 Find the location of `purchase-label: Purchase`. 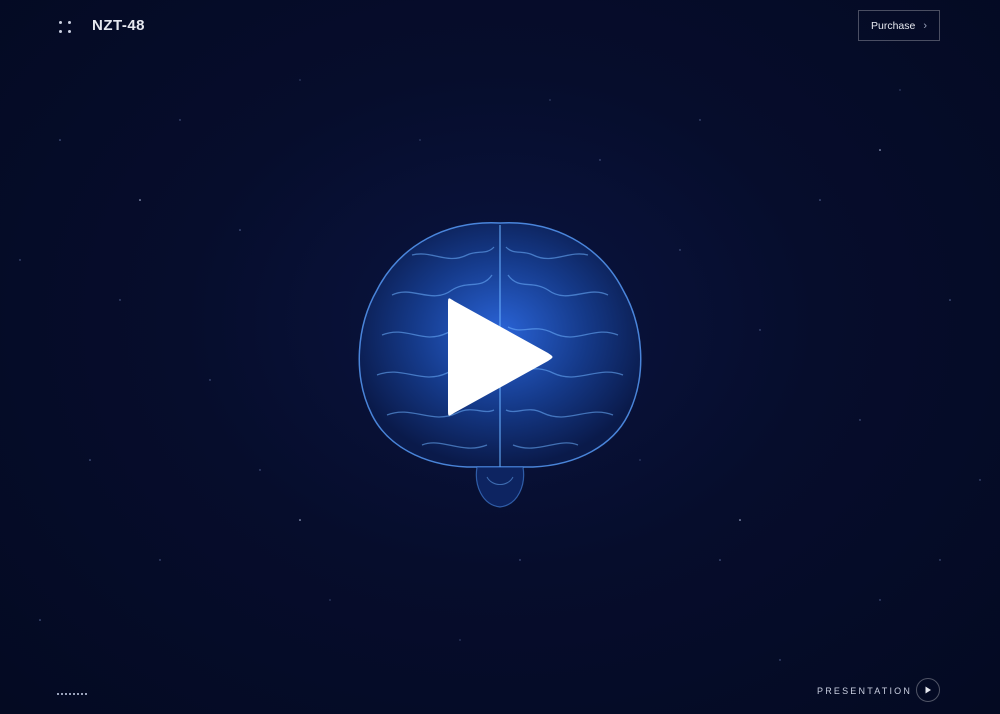

purchase-label: Purchase is located at coordinates (893, 25).